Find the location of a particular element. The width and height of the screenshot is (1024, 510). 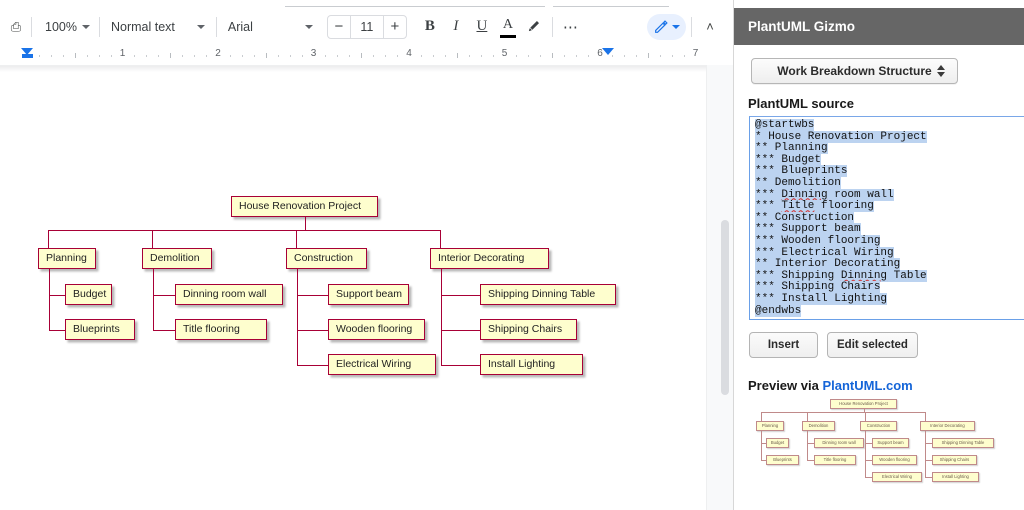

preview-node-leaf-2-1: Wooden flooring is located at coordinates (894, 460).